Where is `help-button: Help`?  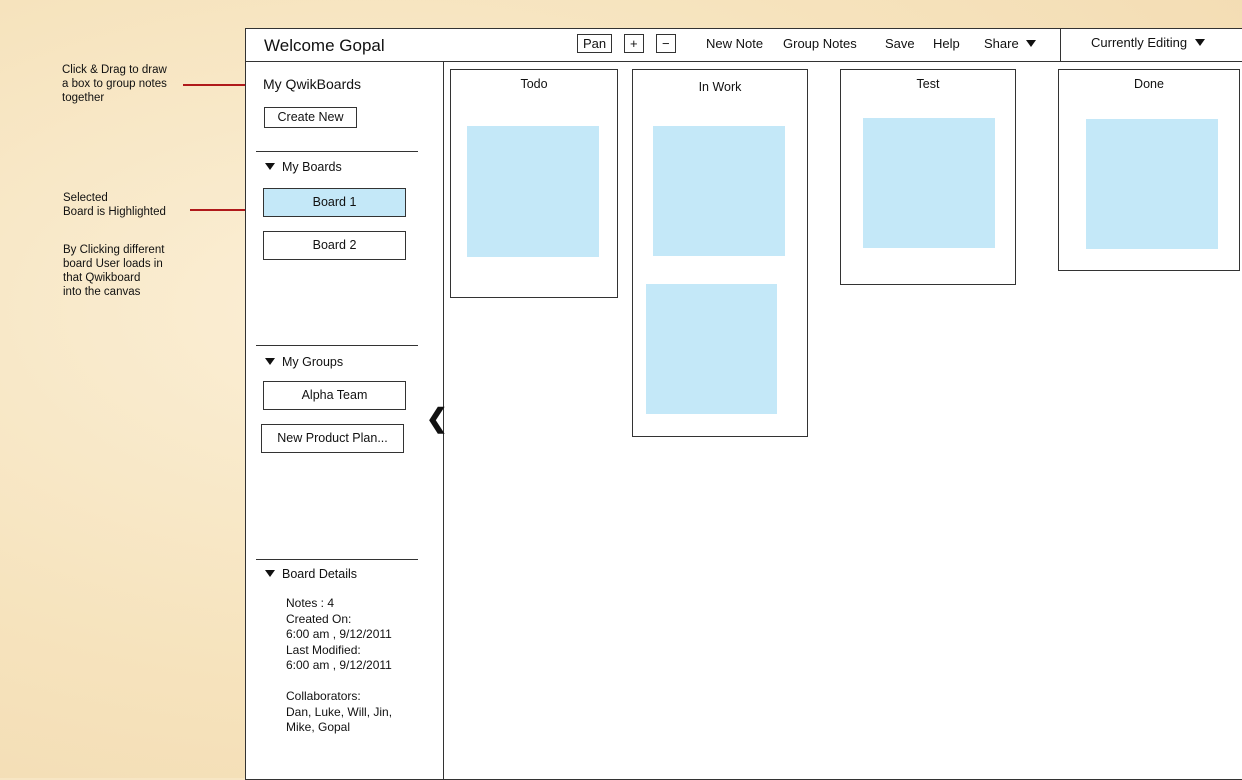 help-button: Help is located at coordinates (946, 43).